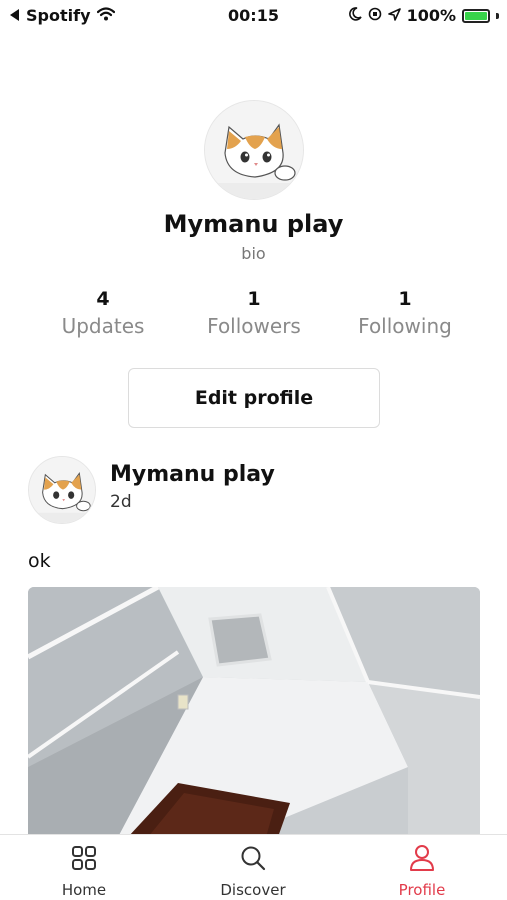  I want to click on stat-updates-value: 4, so click(103, 299).